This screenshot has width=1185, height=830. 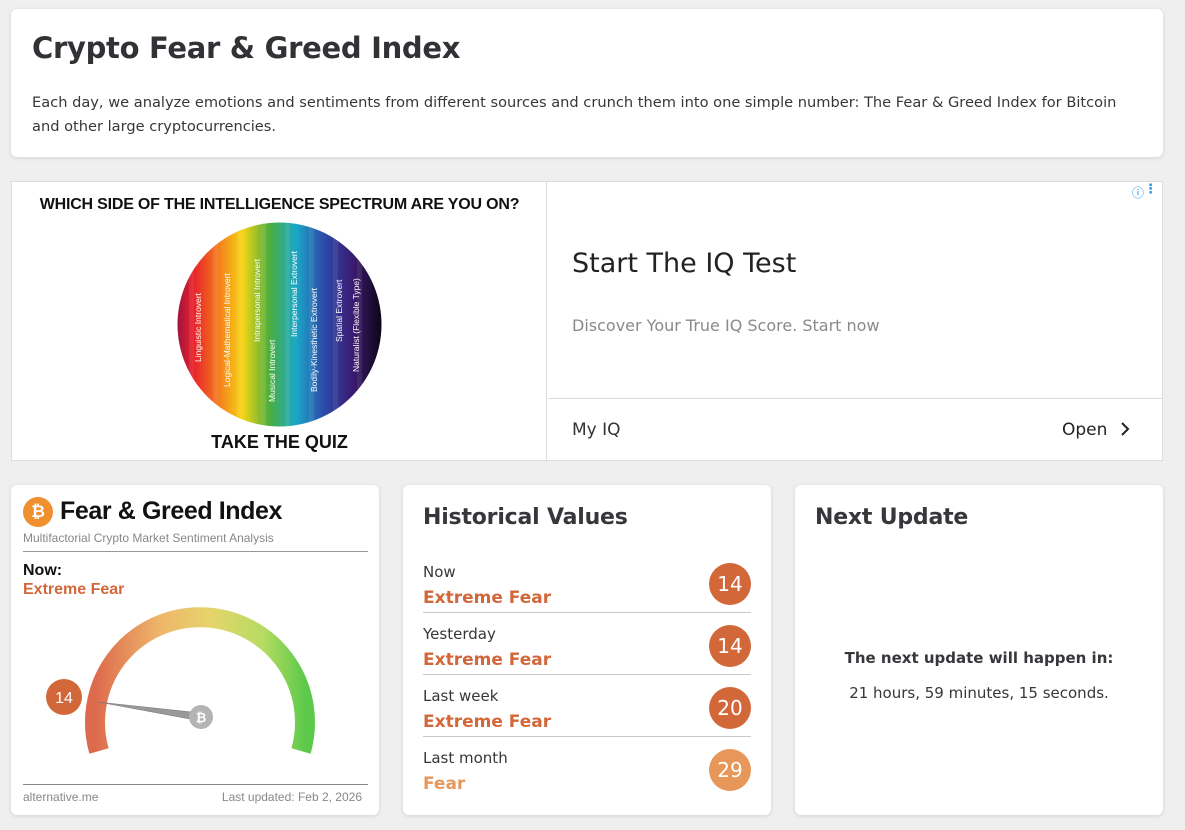 What do you see at coordinates (684, 263) in the screenshot?
I see `ad-title: Start The IQ Test` at bounding box center [684, 263].